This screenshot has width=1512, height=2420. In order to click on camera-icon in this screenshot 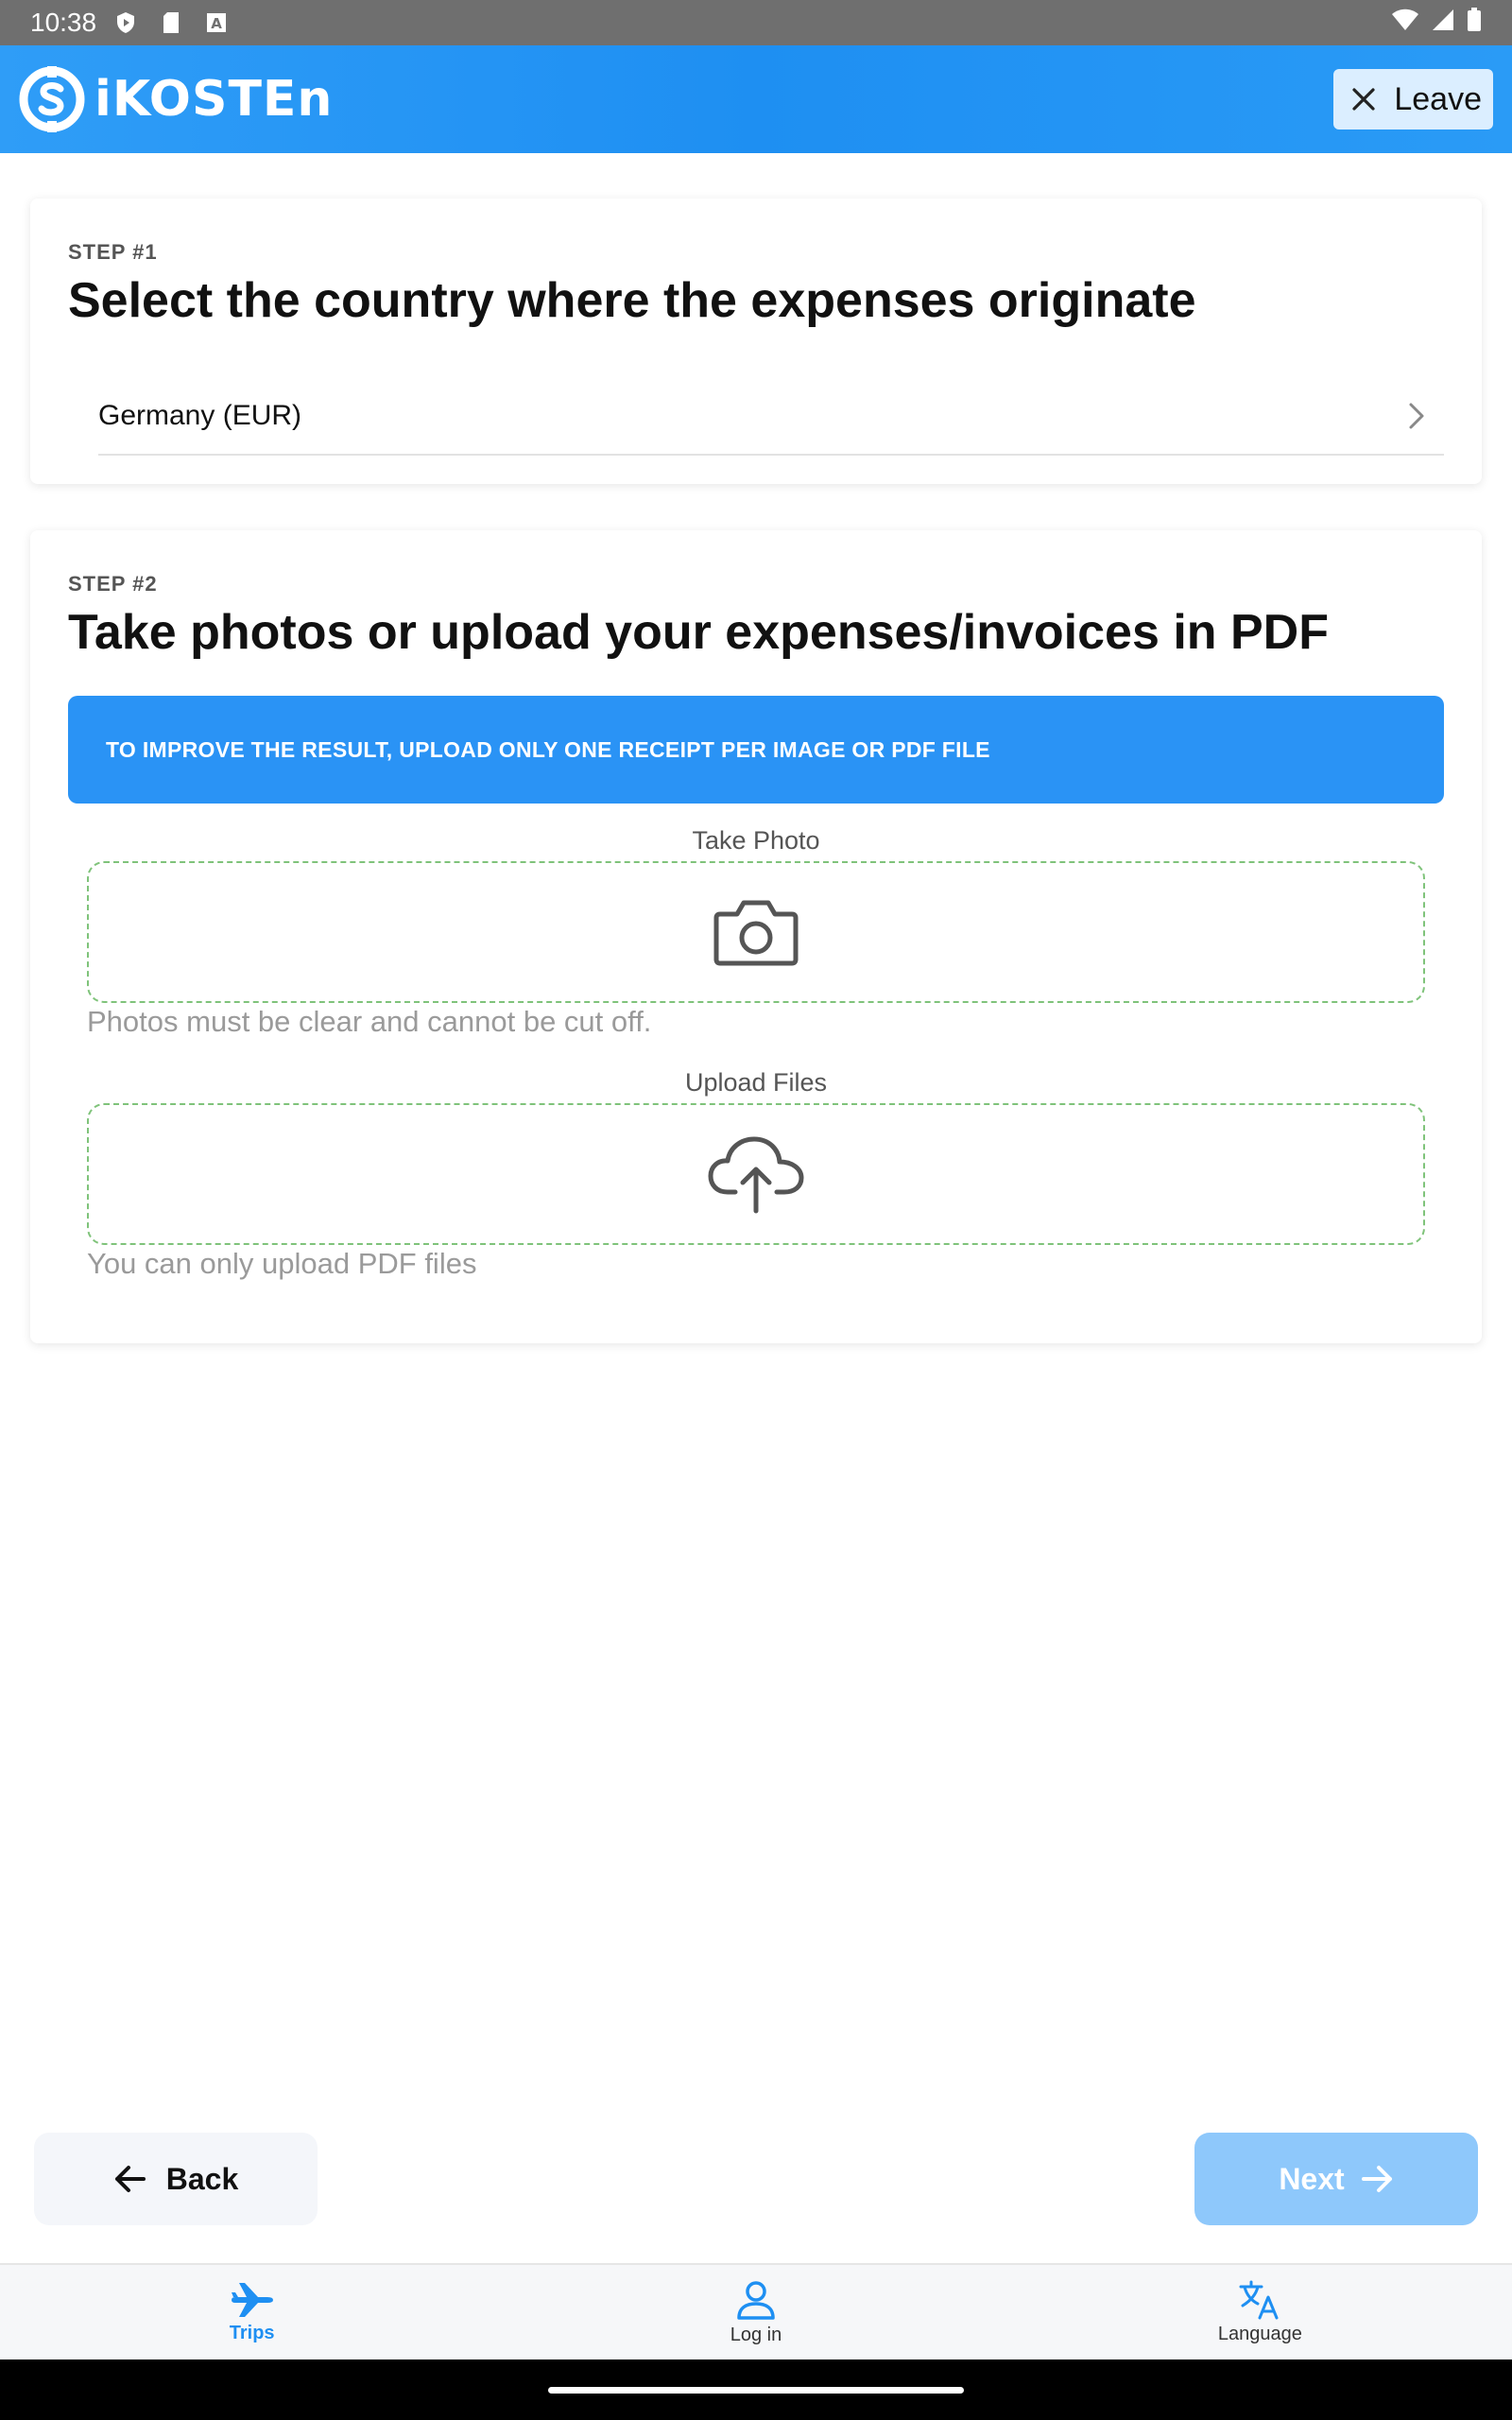, I will do `click(756, 933)`.